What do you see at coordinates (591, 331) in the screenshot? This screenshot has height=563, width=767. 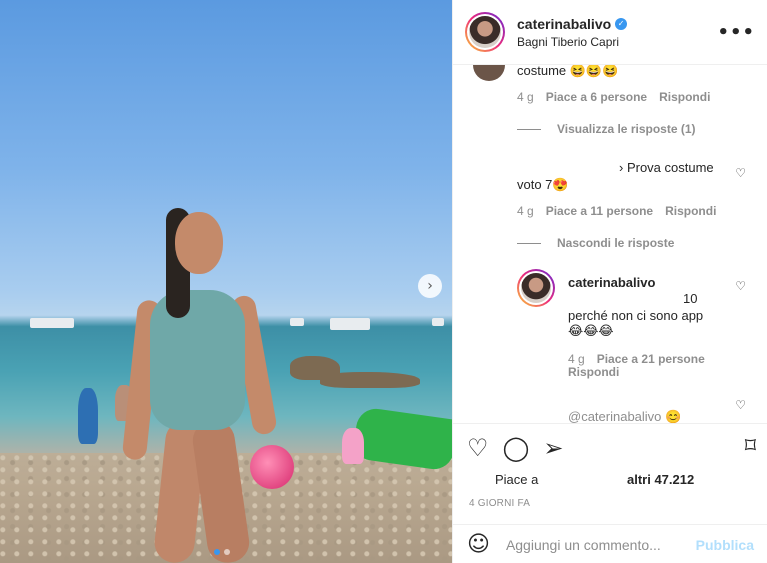 I see `reply-text: 😂😂😂` at bounding box center [591, 331].